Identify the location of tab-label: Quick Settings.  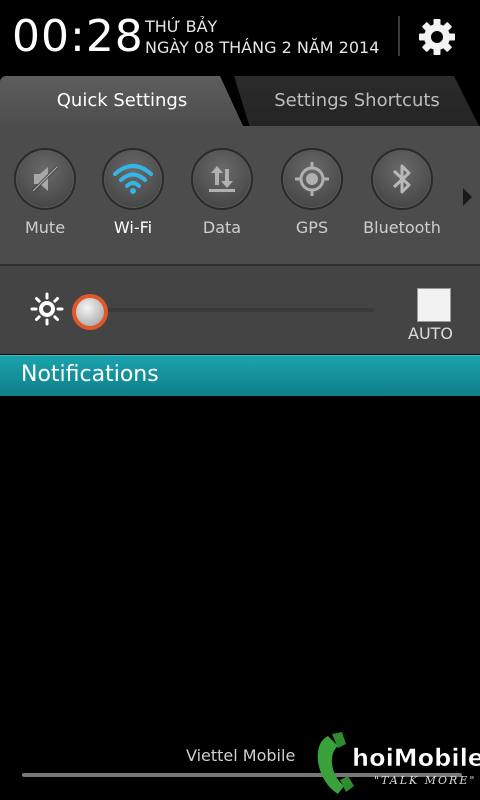
(122, 100).